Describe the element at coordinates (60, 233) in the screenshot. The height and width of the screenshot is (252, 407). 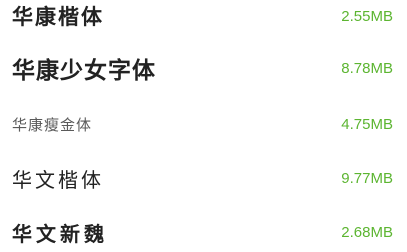
I see `font-name: 华文新魏` at that location.